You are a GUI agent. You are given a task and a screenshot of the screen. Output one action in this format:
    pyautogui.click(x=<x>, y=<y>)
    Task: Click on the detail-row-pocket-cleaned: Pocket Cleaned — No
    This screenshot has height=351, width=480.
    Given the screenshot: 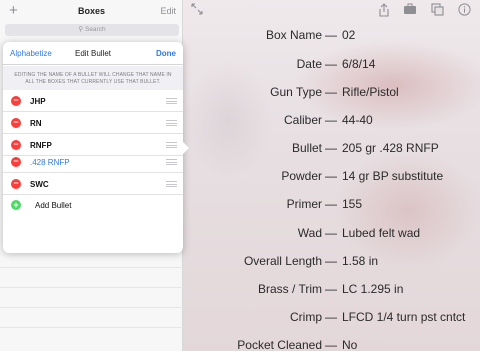 What is the action you would take?
    pyautogui.click(x=331, y=344)
    